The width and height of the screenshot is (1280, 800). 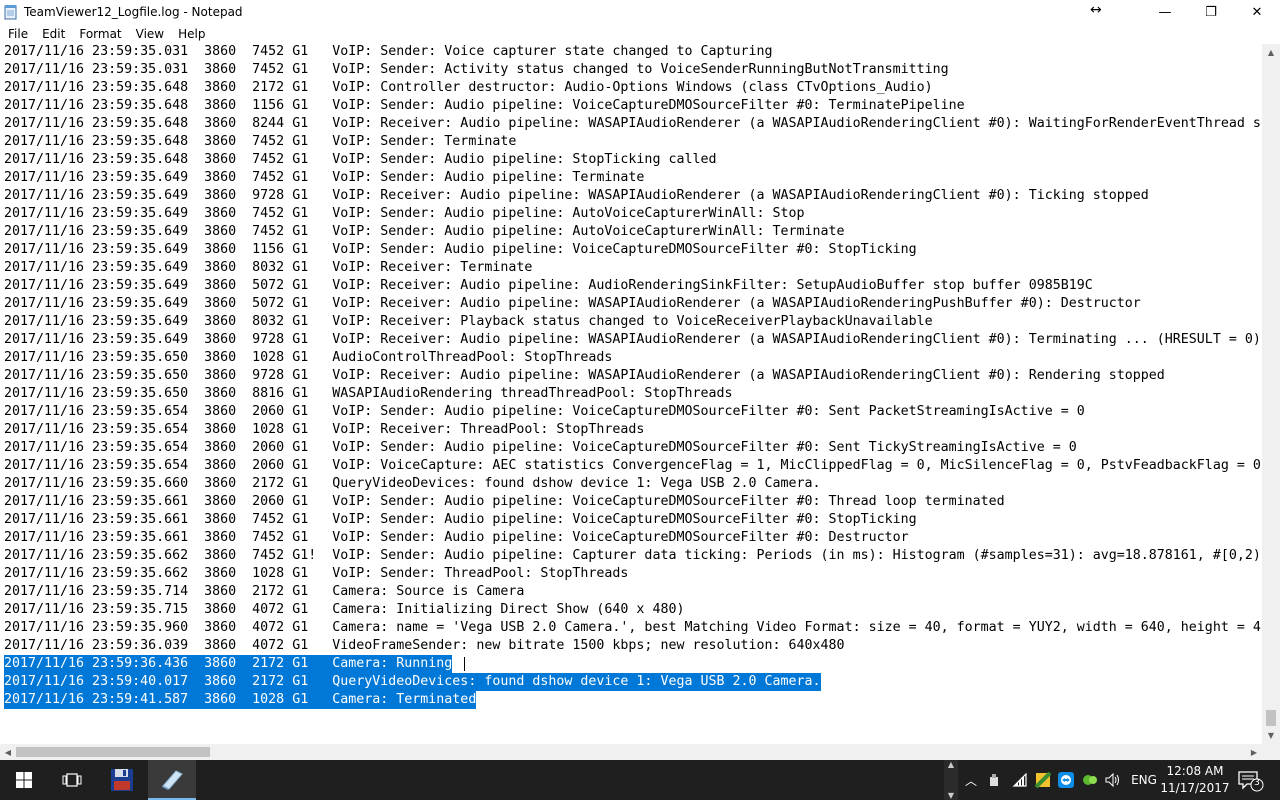 What do you see at coordinates (640, 34) in the screenshot?
I see `menu-bar: File Edit Format View Help` at bounding box center [640, 34].